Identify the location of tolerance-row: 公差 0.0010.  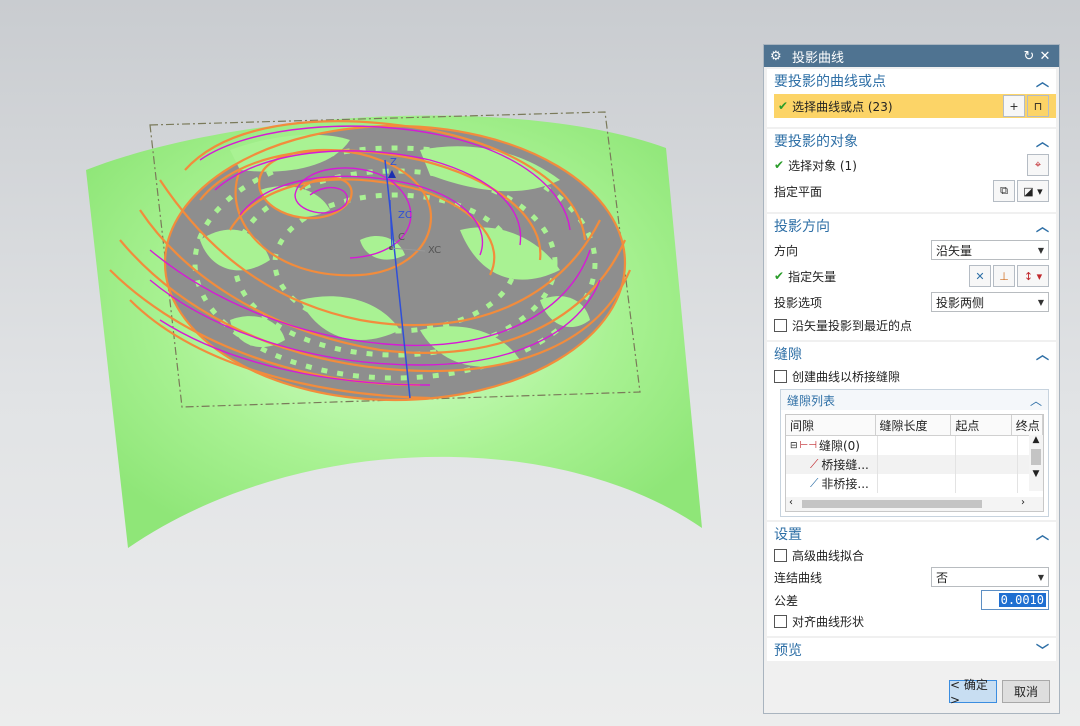
(911, 600).